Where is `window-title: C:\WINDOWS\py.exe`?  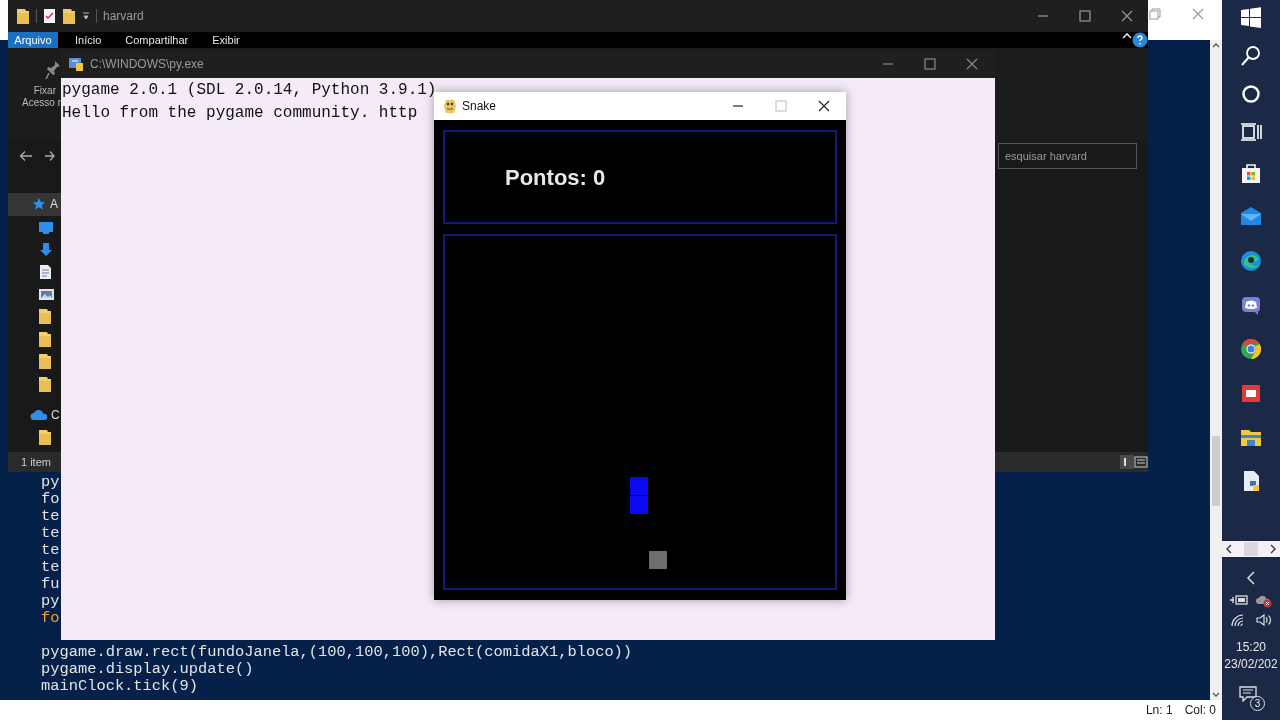 window-title: C:\WINDOWS\py.exe is located at coordinates (147, 64).